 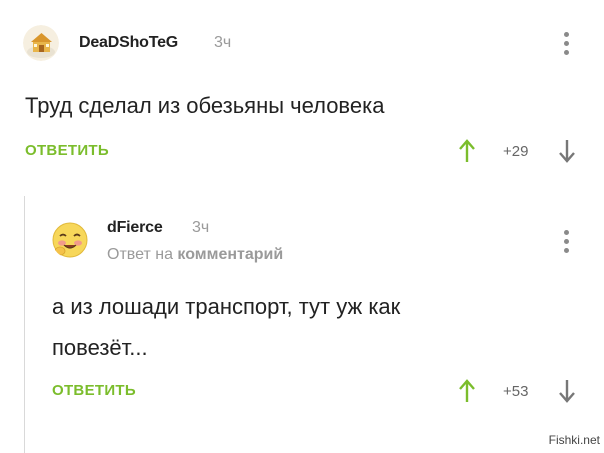 What do you see at coordinates (67, 150) in the screenshot?
I see `reply-button: ОТВЕТИТЬ` at bounding box center [67, 150].